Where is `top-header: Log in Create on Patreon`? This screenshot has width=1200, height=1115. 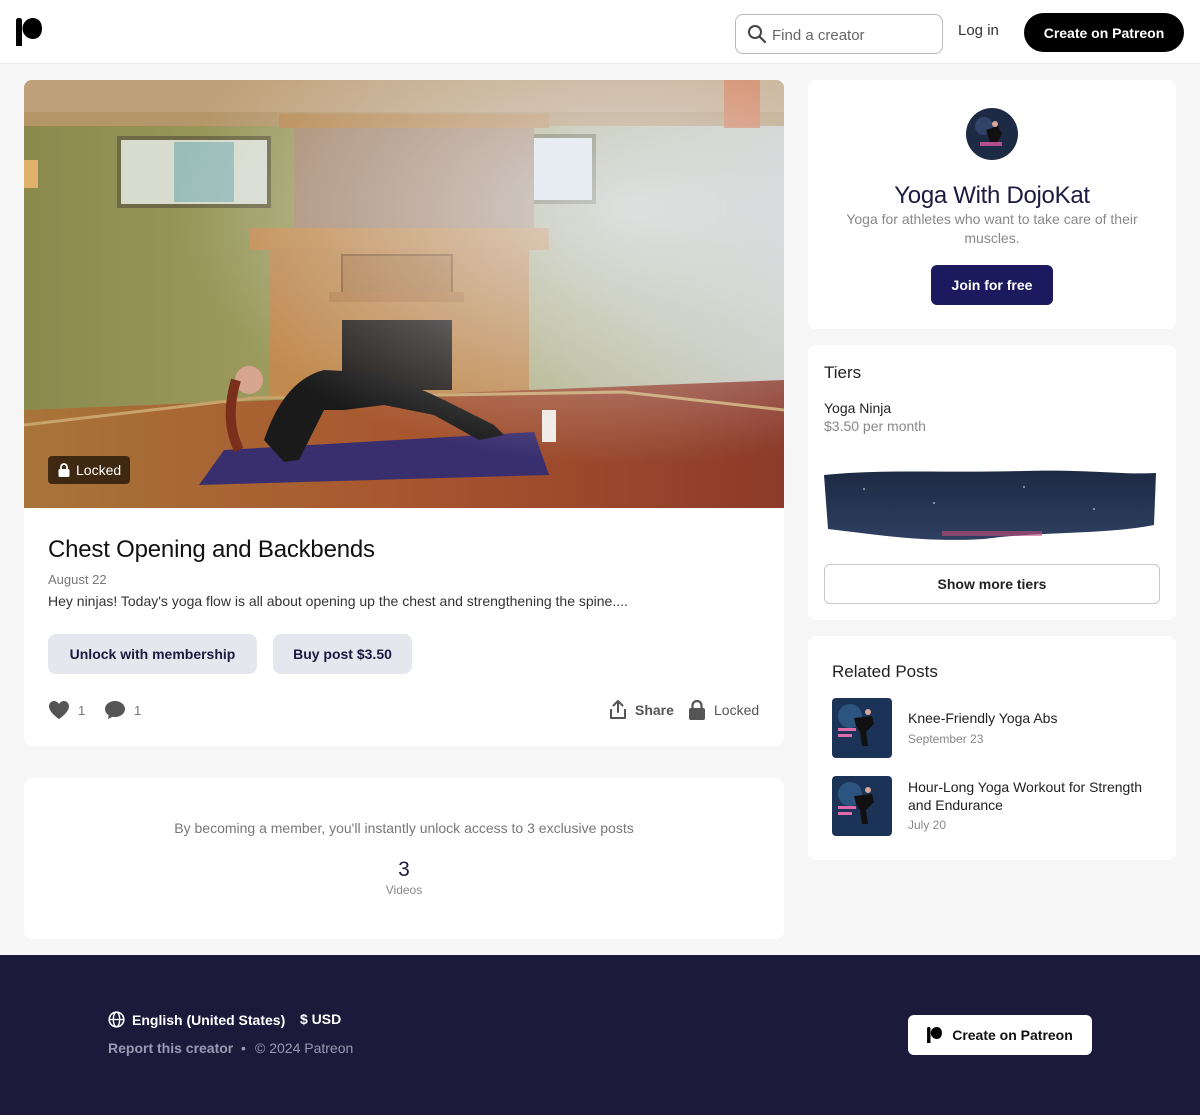 top-header: Log in Create on Patreon is located at coordinates (600, 32).